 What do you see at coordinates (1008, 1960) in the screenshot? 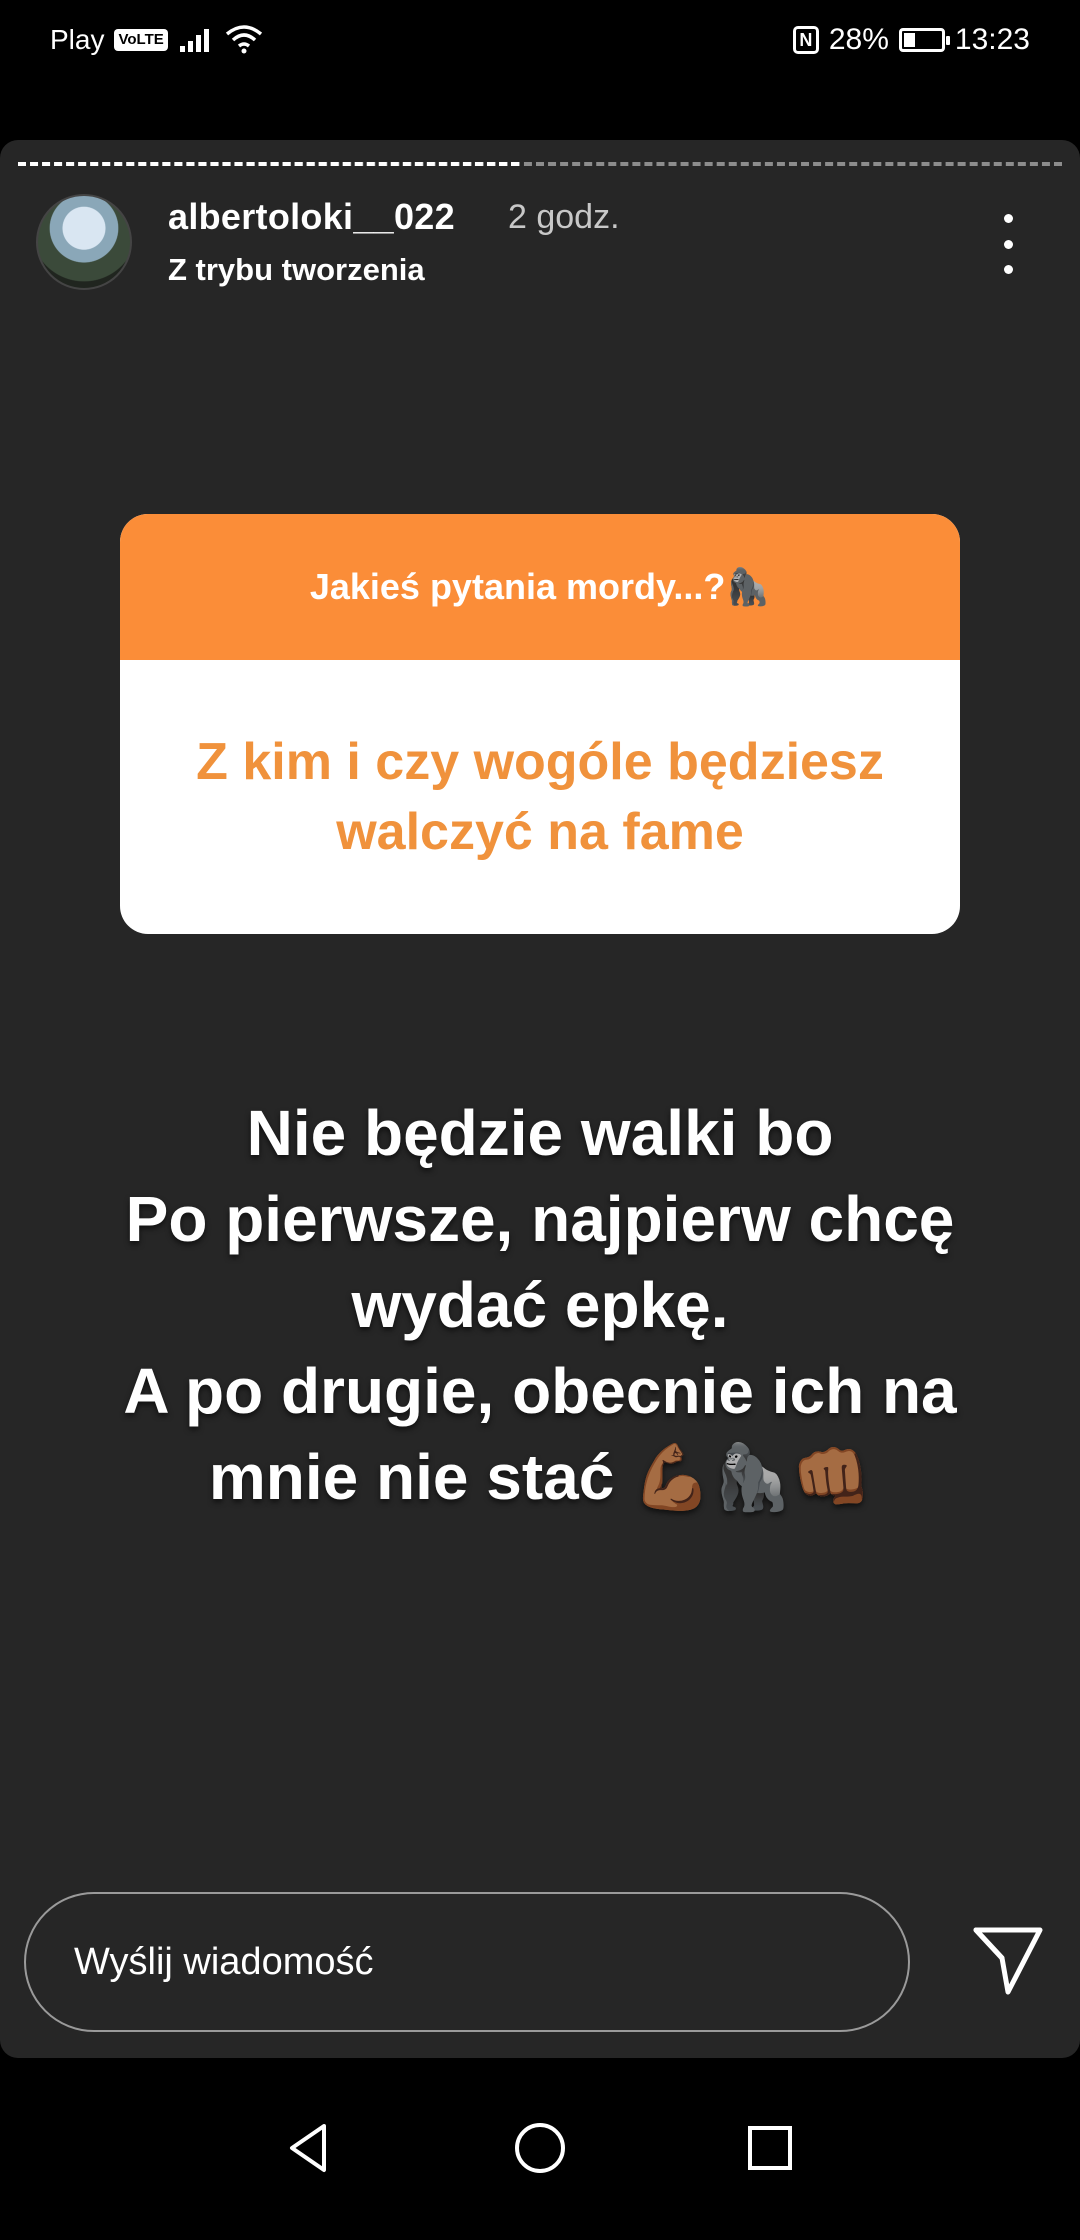
I see `send-icon` at bounding box center [1008, 1960].